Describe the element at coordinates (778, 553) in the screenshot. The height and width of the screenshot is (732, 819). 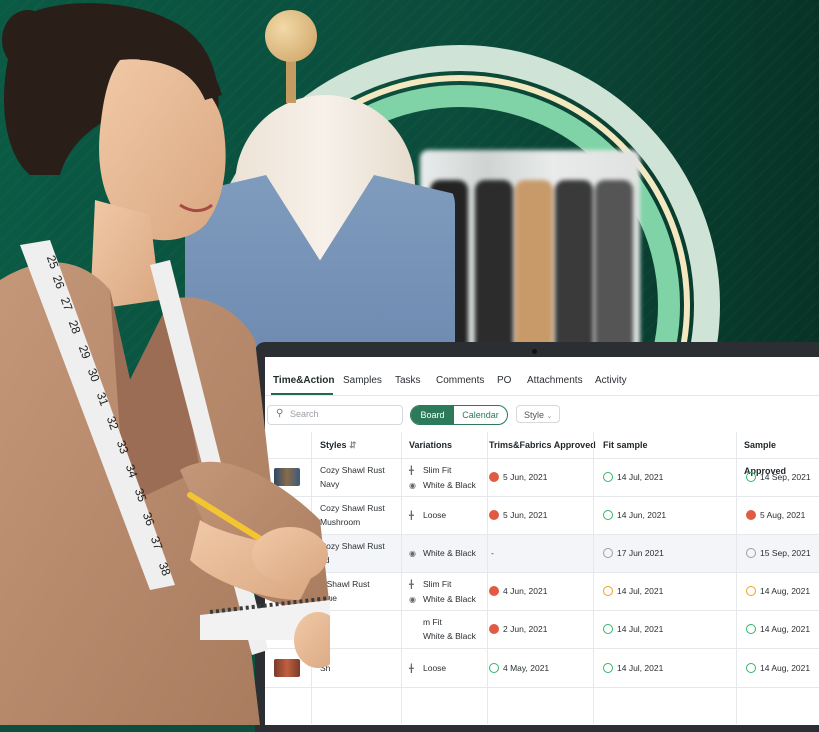
I see `sample-date: 15 Sep, 2021` at that location.